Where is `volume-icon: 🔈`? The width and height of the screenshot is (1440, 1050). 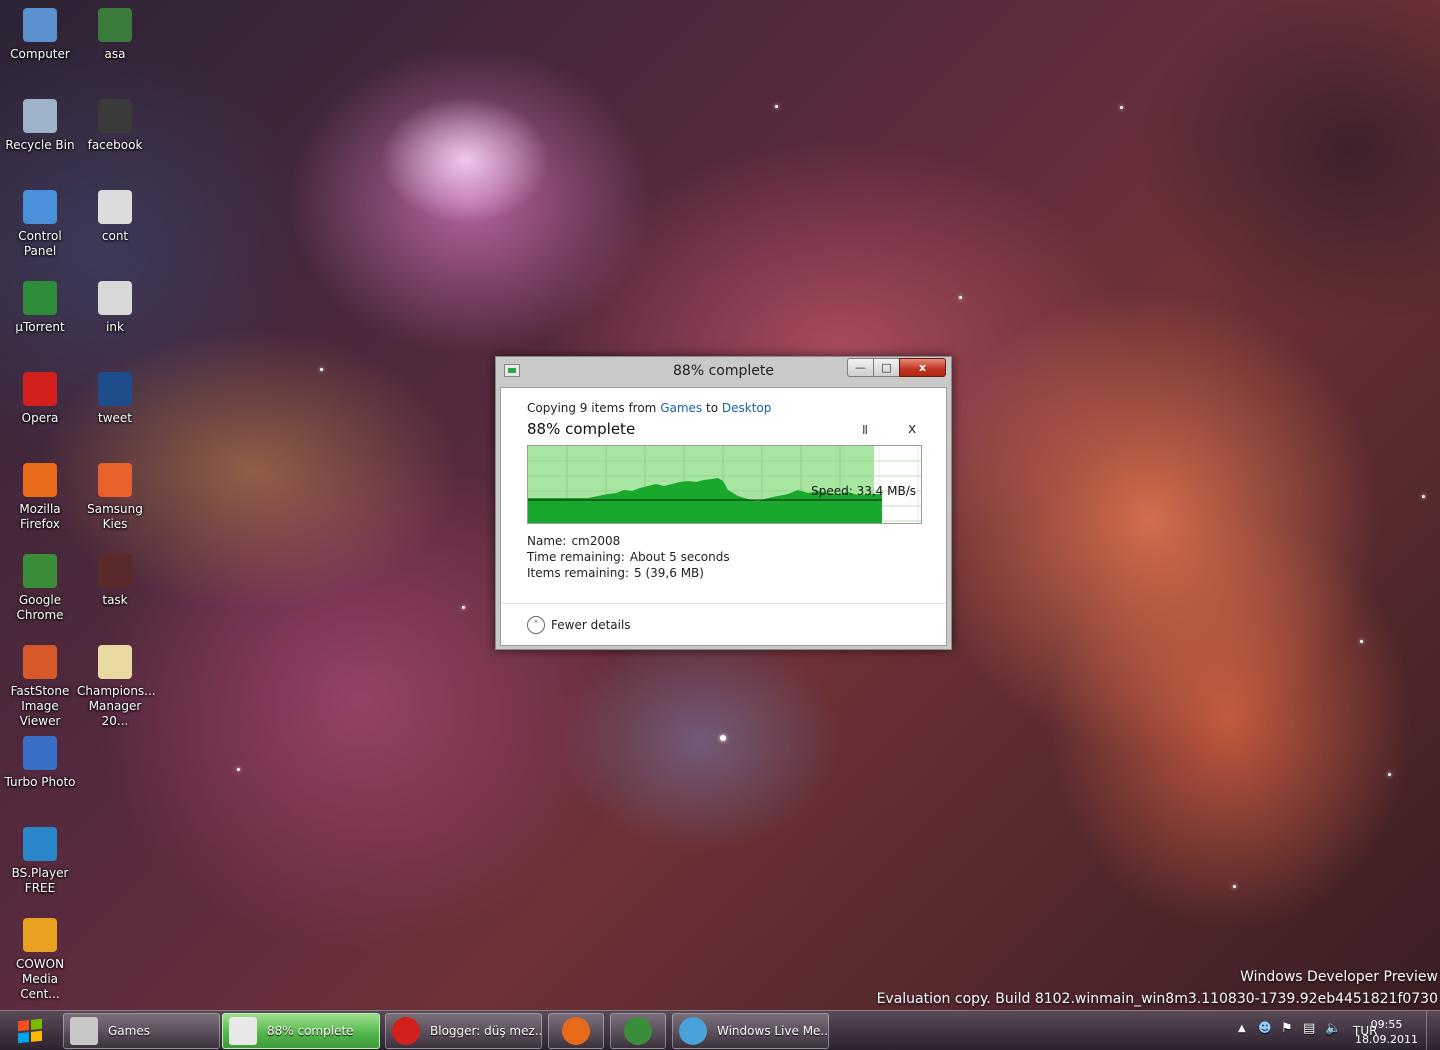 volume-icon: 🔈 is located at coordinates (1333, 1028).